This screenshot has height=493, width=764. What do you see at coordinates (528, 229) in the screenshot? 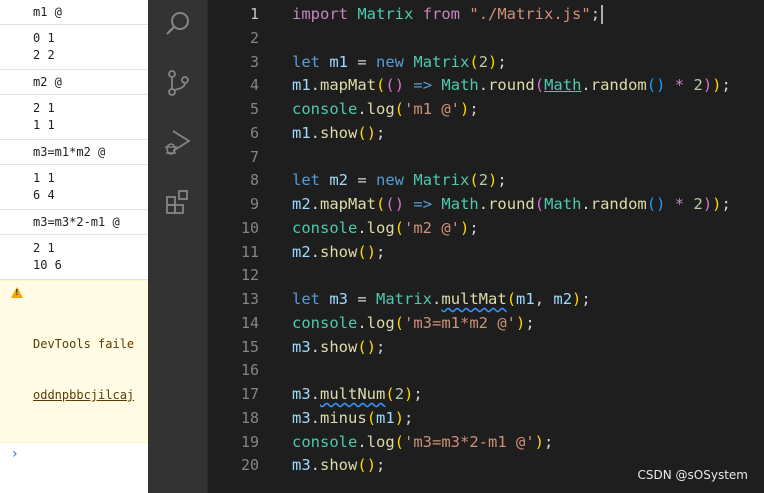
I see `code-line: console.log('m2 @');` at bounding box center [528, 229].